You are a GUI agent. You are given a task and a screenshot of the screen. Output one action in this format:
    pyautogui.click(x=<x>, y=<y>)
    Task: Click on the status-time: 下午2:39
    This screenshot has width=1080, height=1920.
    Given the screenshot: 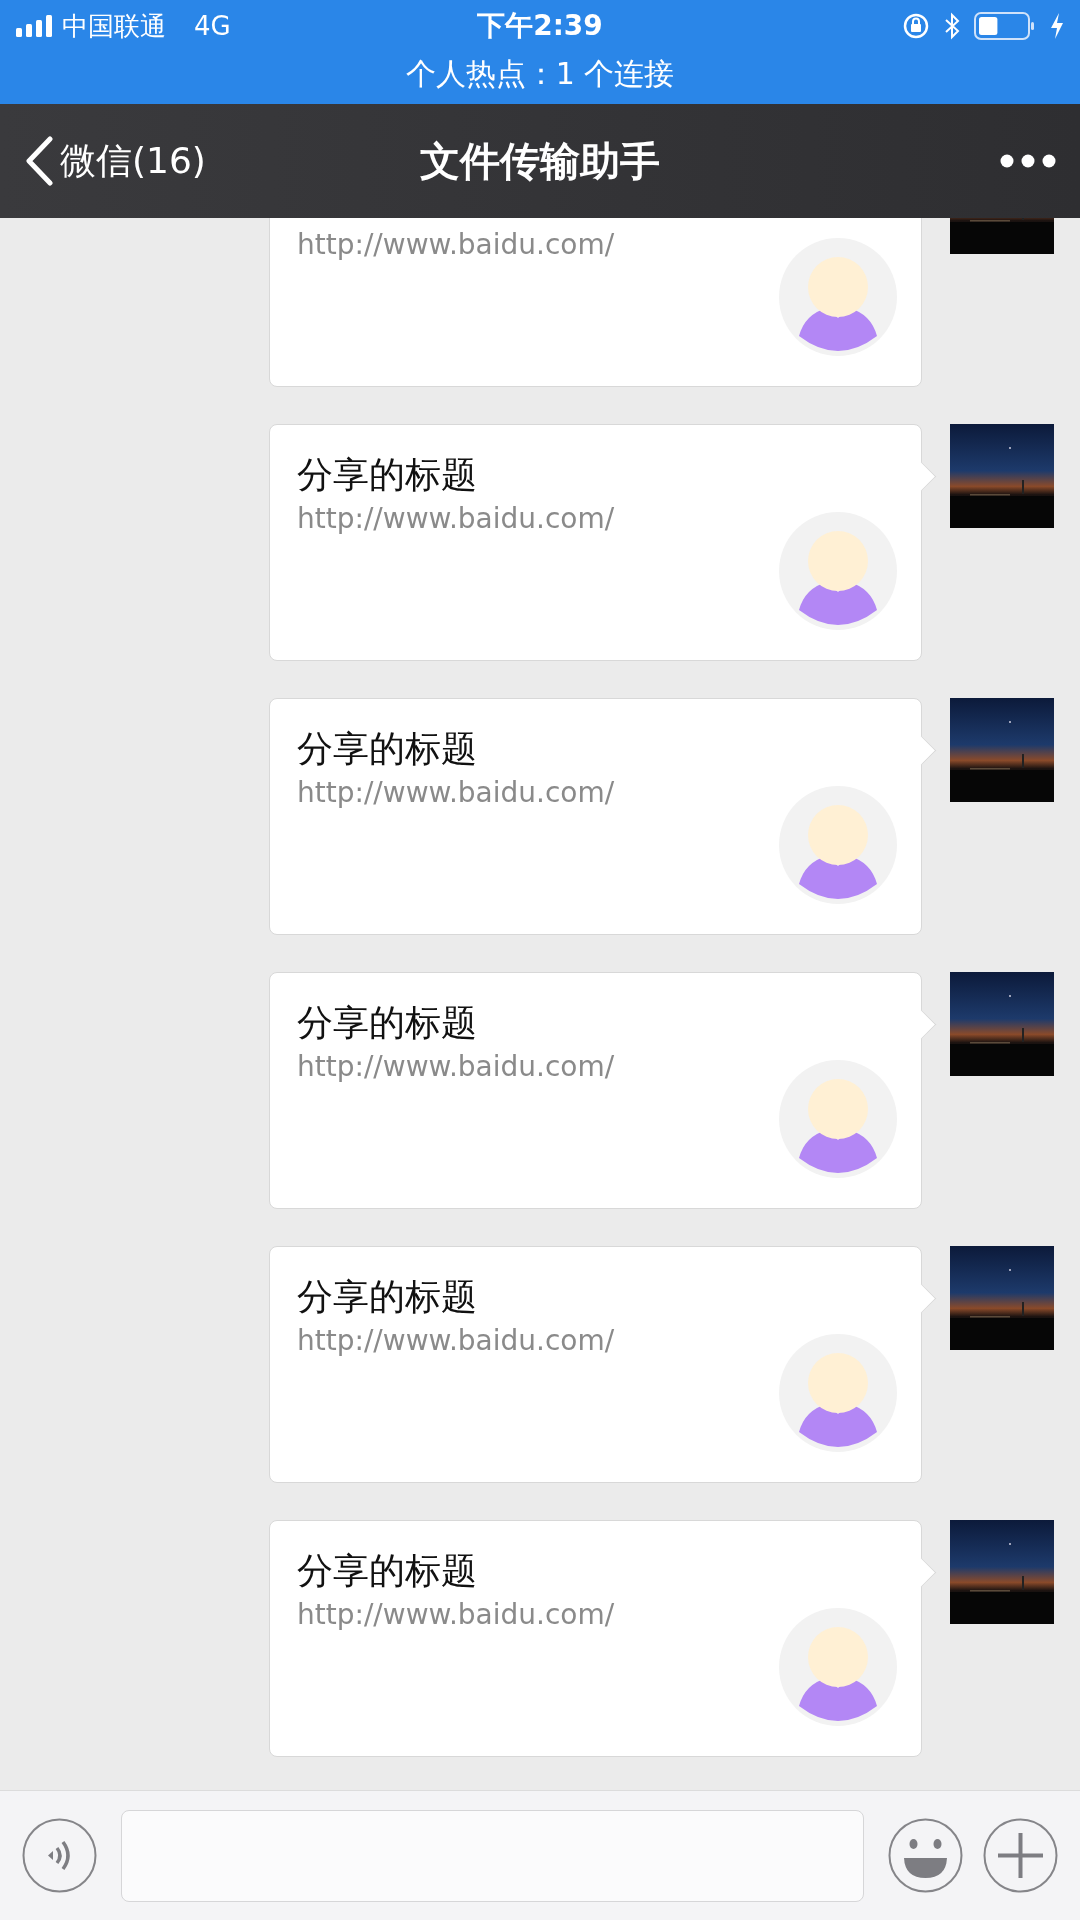 What is the action you would take?
    pyautogui.click(x=540, y=26)
    